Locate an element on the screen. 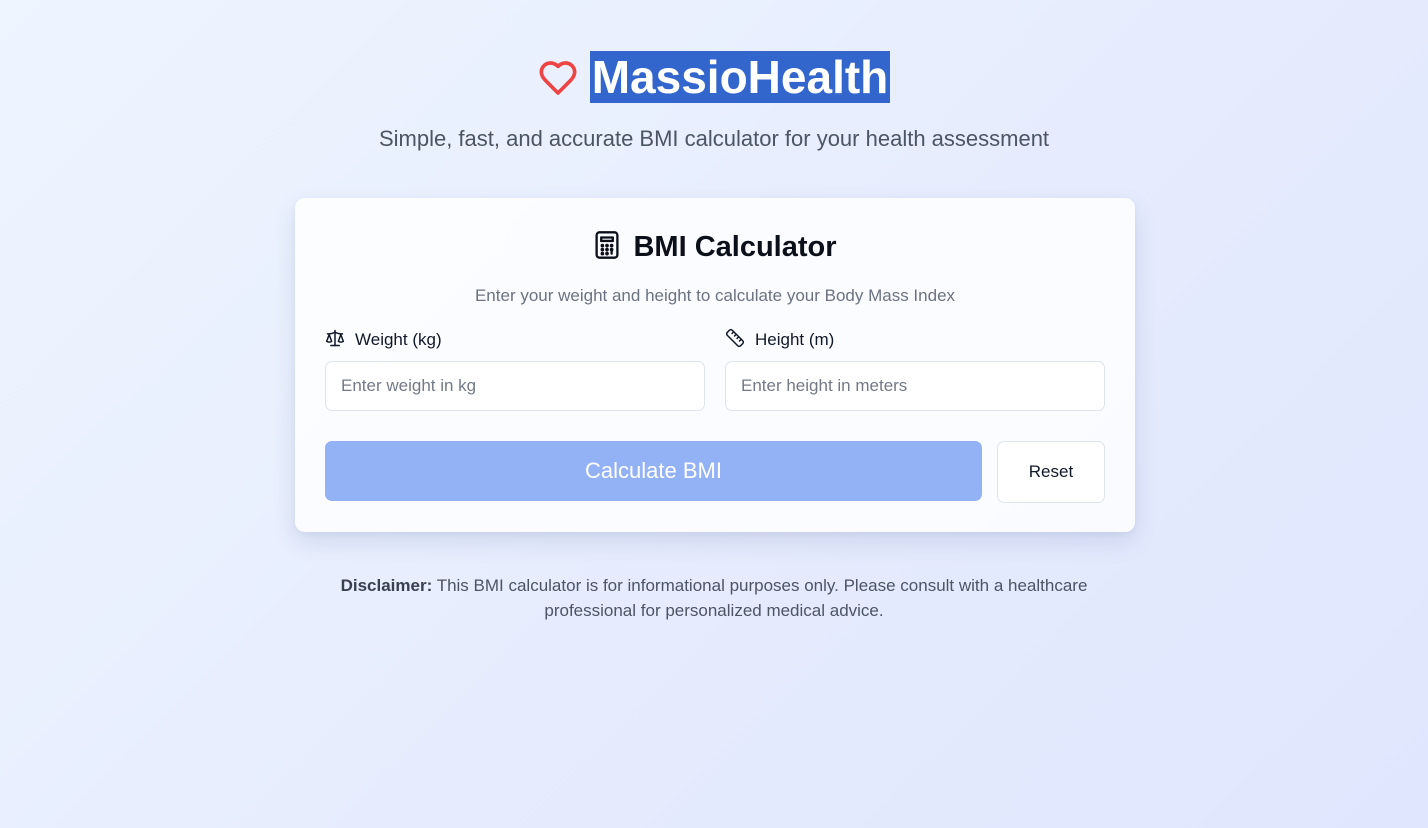  scale-icon is located at coordinates (335, 340).